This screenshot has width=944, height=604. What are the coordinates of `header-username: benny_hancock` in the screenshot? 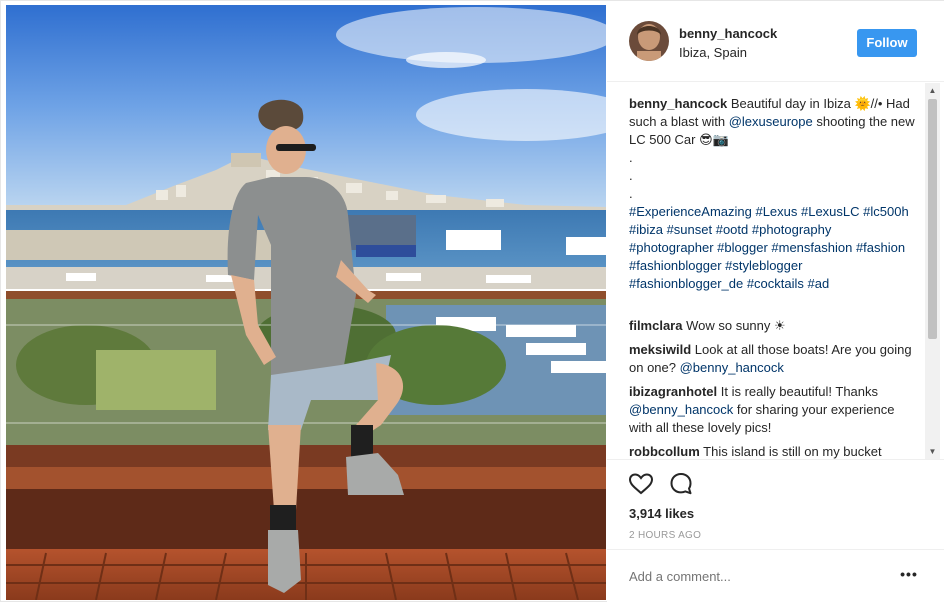 It's located at (728, 33).